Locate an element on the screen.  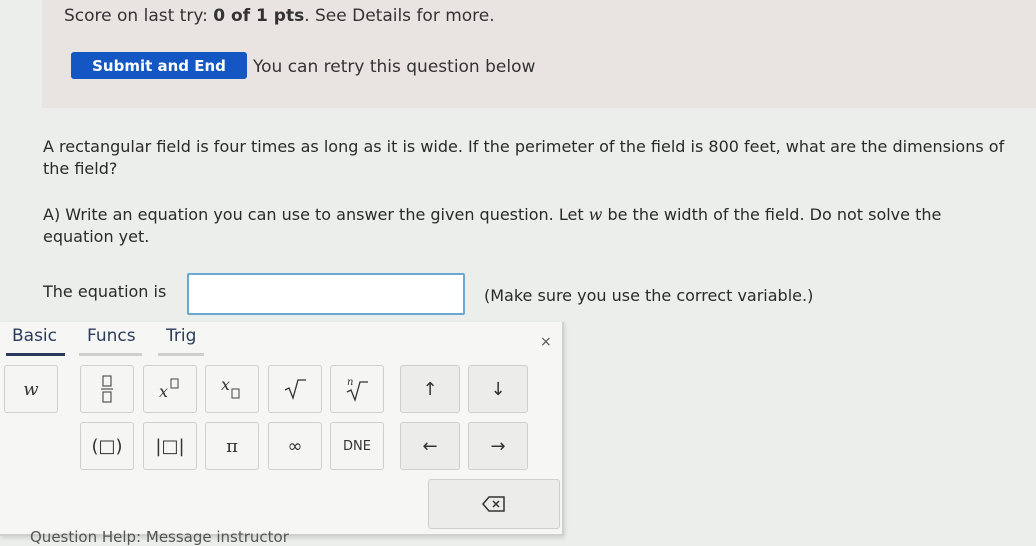
key-right-arrow: → is located at coordinates (498, 446).